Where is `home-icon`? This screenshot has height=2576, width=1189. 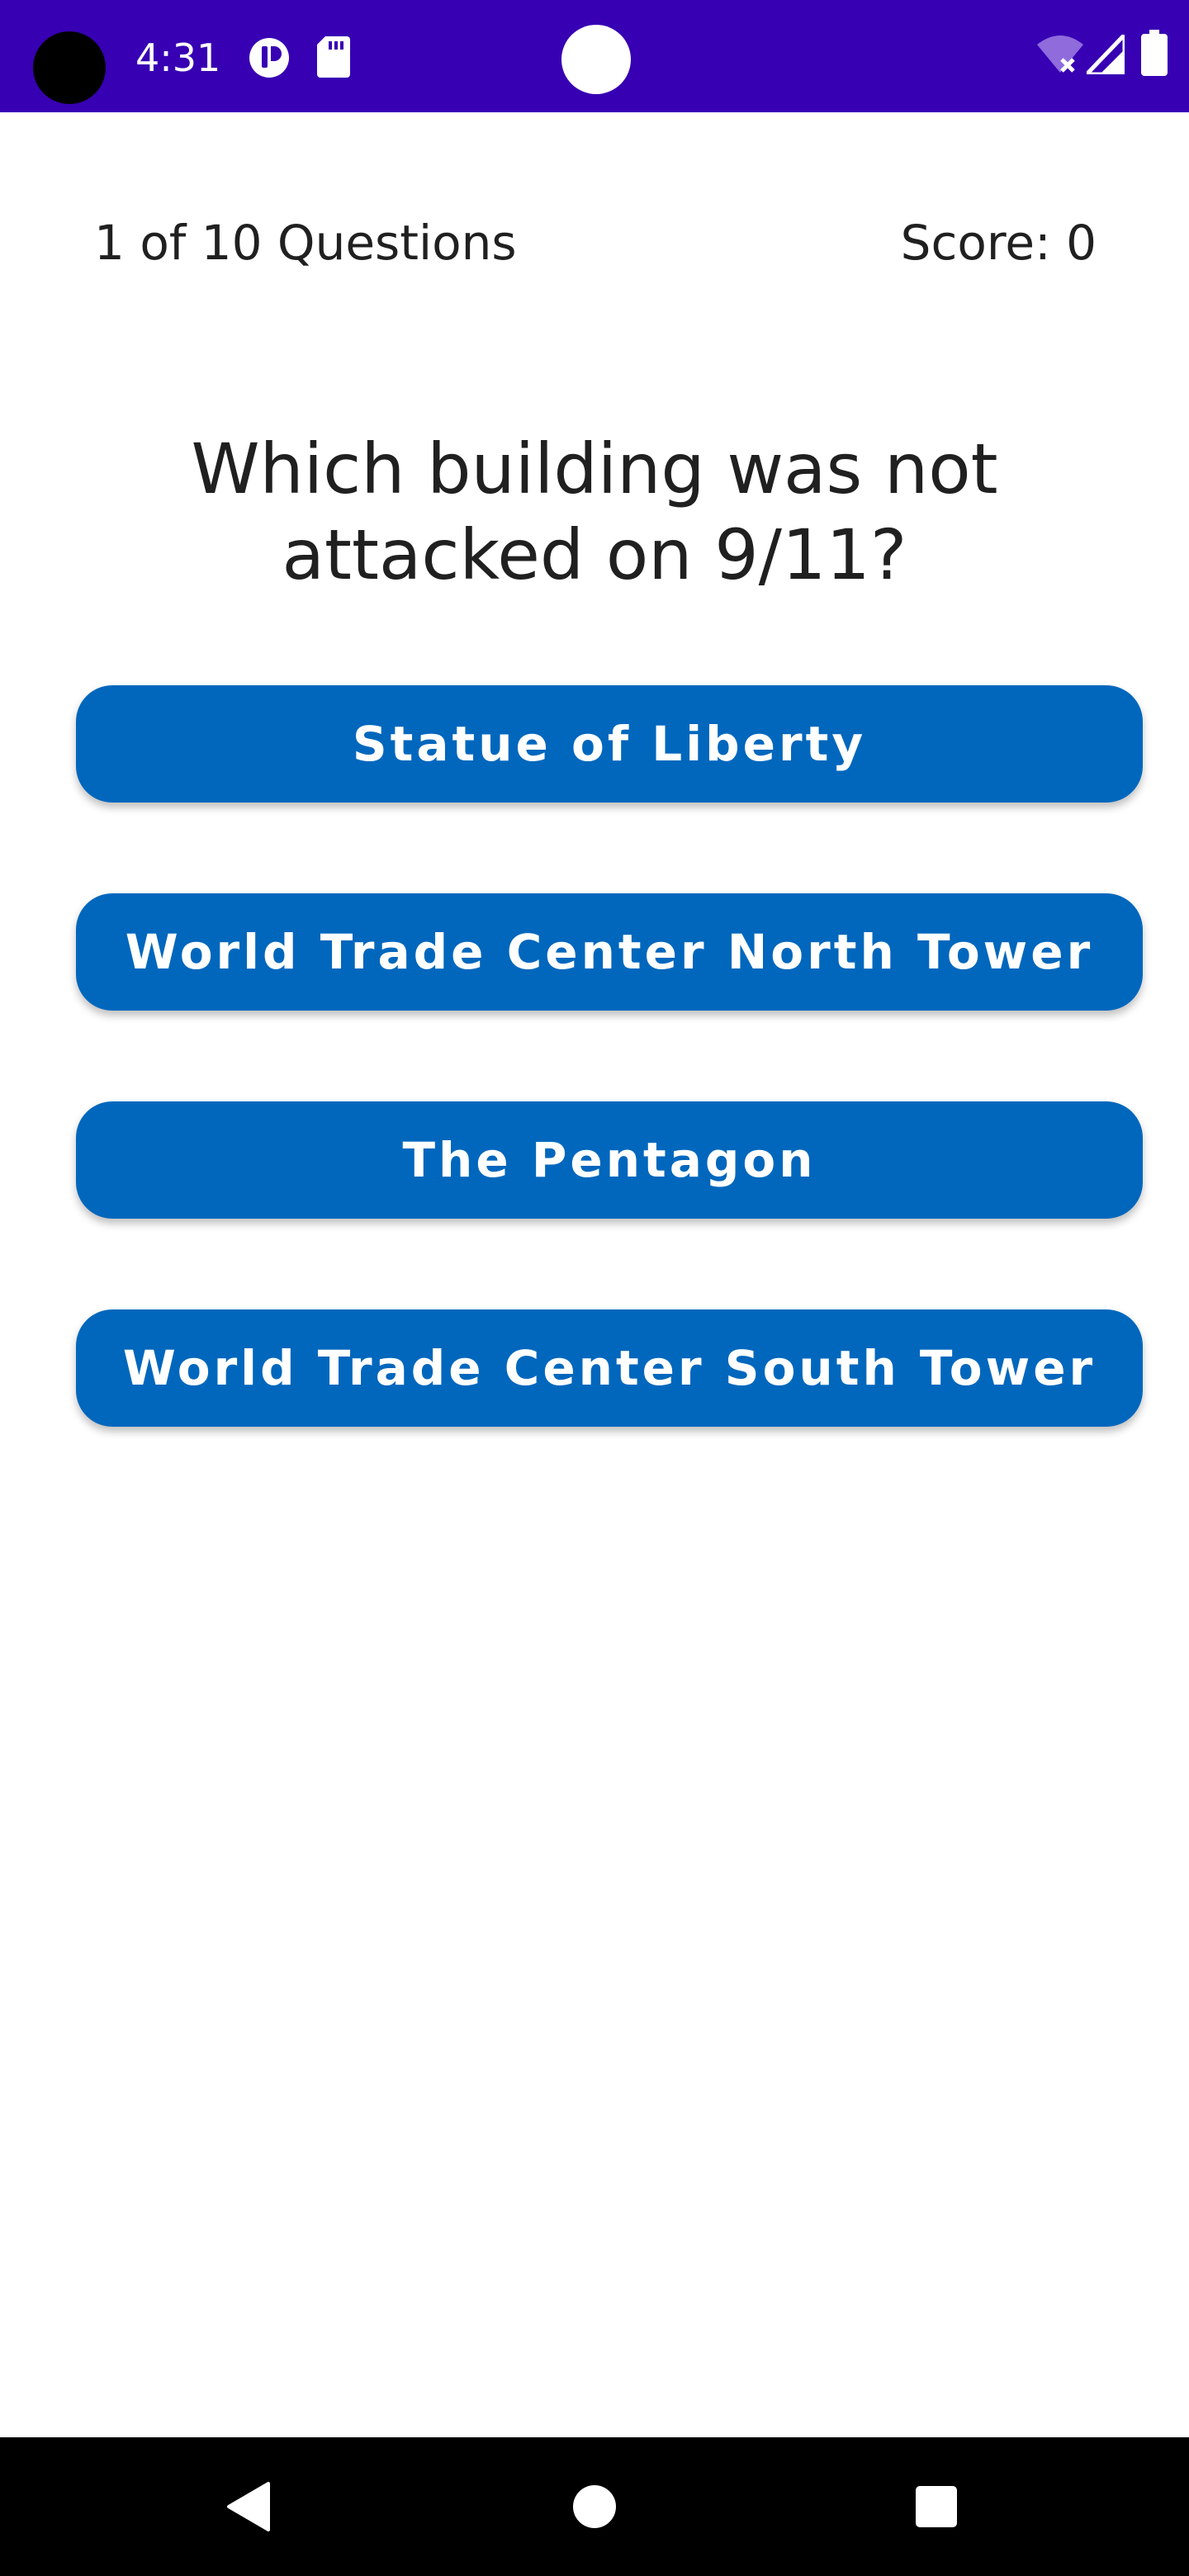 home-icon is located at coordinates (594, 2506).